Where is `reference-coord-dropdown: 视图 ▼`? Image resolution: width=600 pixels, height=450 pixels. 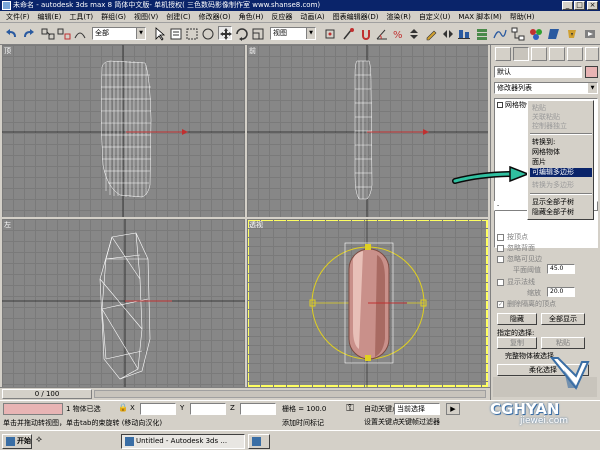 reference-coord-dropdown: 视图 ▼ is located at coordinates (293, 33).